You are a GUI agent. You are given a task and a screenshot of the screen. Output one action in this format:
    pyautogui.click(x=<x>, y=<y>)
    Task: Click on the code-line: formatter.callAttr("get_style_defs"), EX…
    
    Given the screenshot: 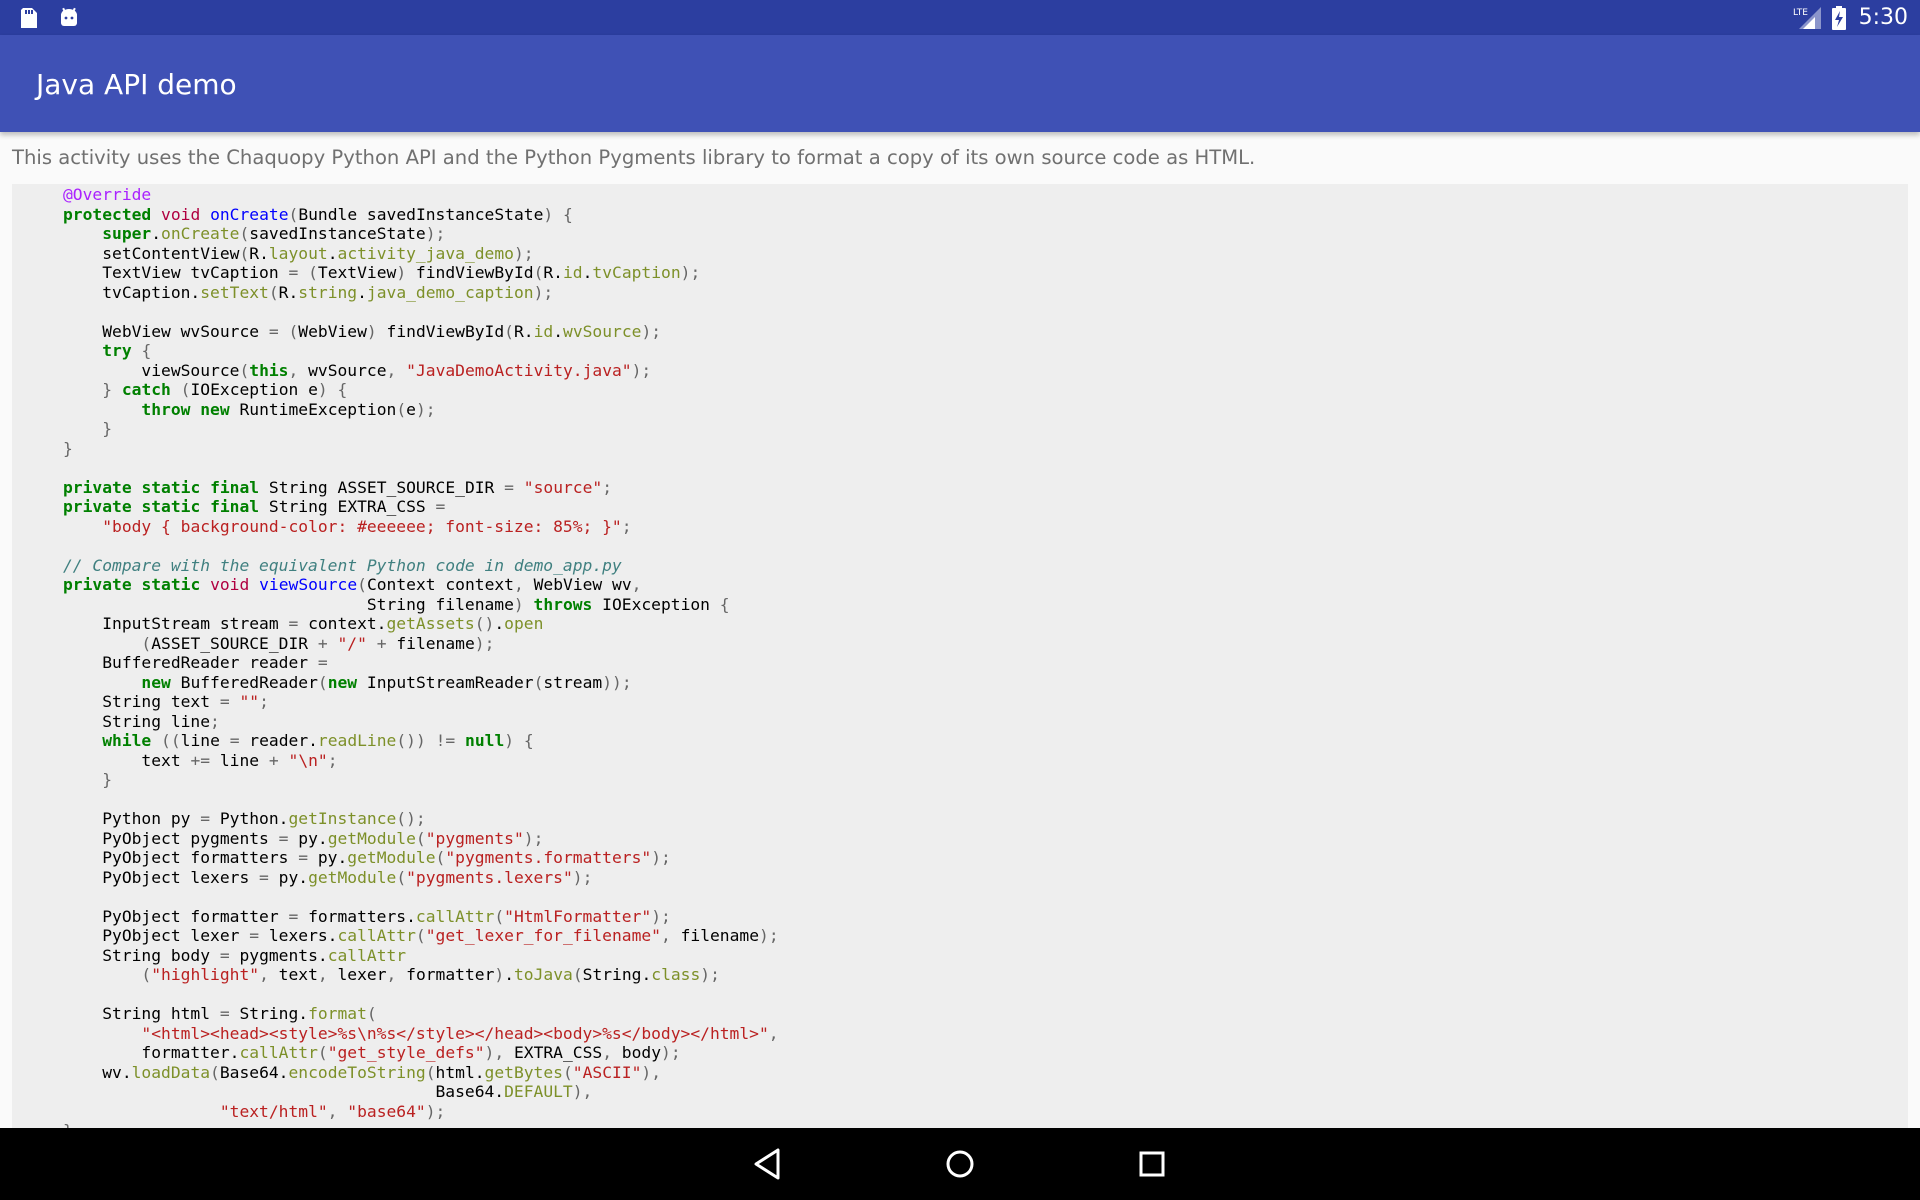 What is the action you would take?
    pyautogui.click(x=372, y=1052)
    